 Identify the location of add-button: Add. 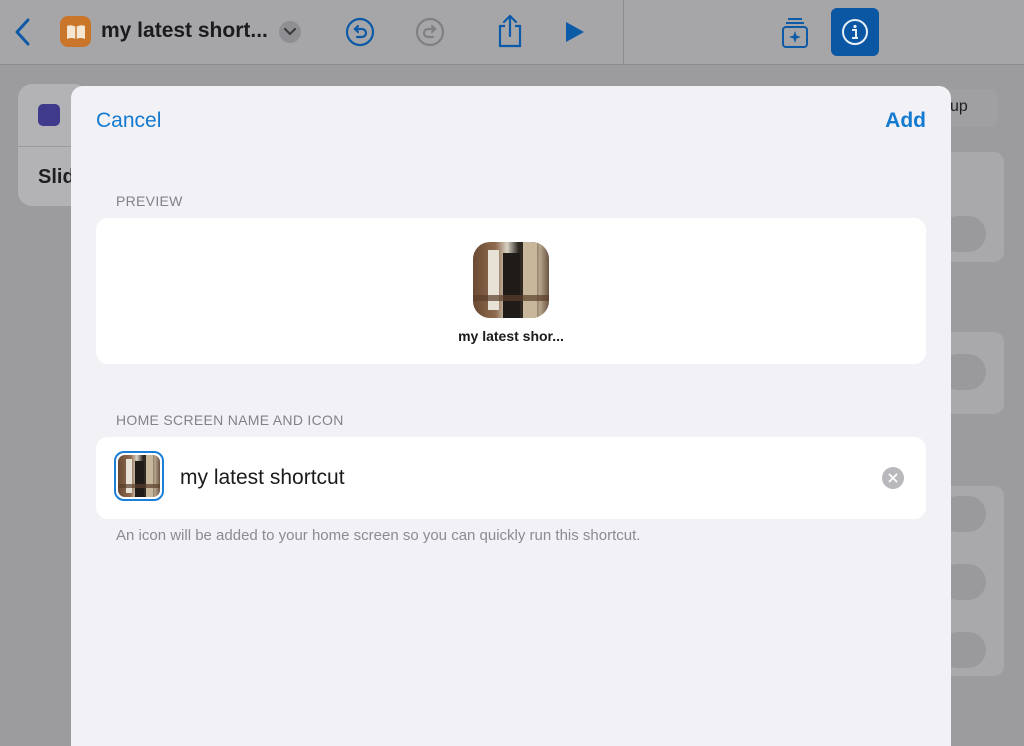
(905, 121).